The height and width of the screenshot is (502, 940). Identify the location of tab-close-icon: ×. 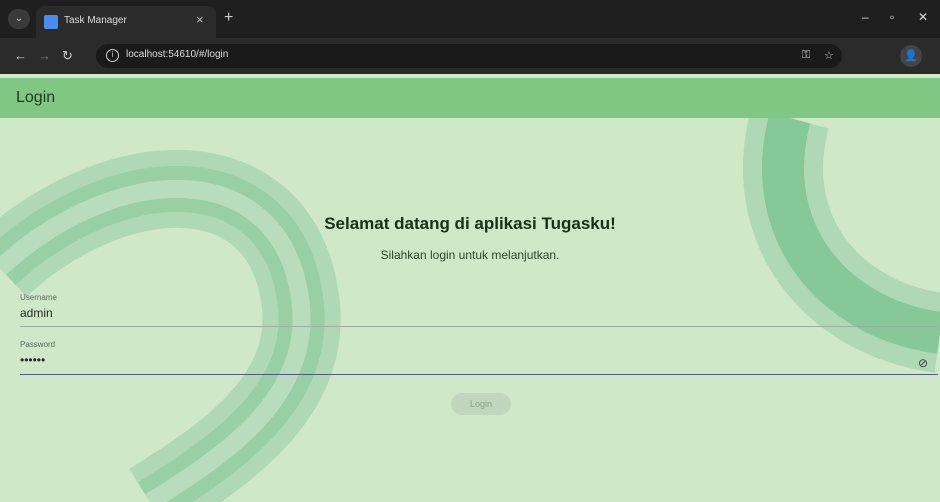
(200, 19).